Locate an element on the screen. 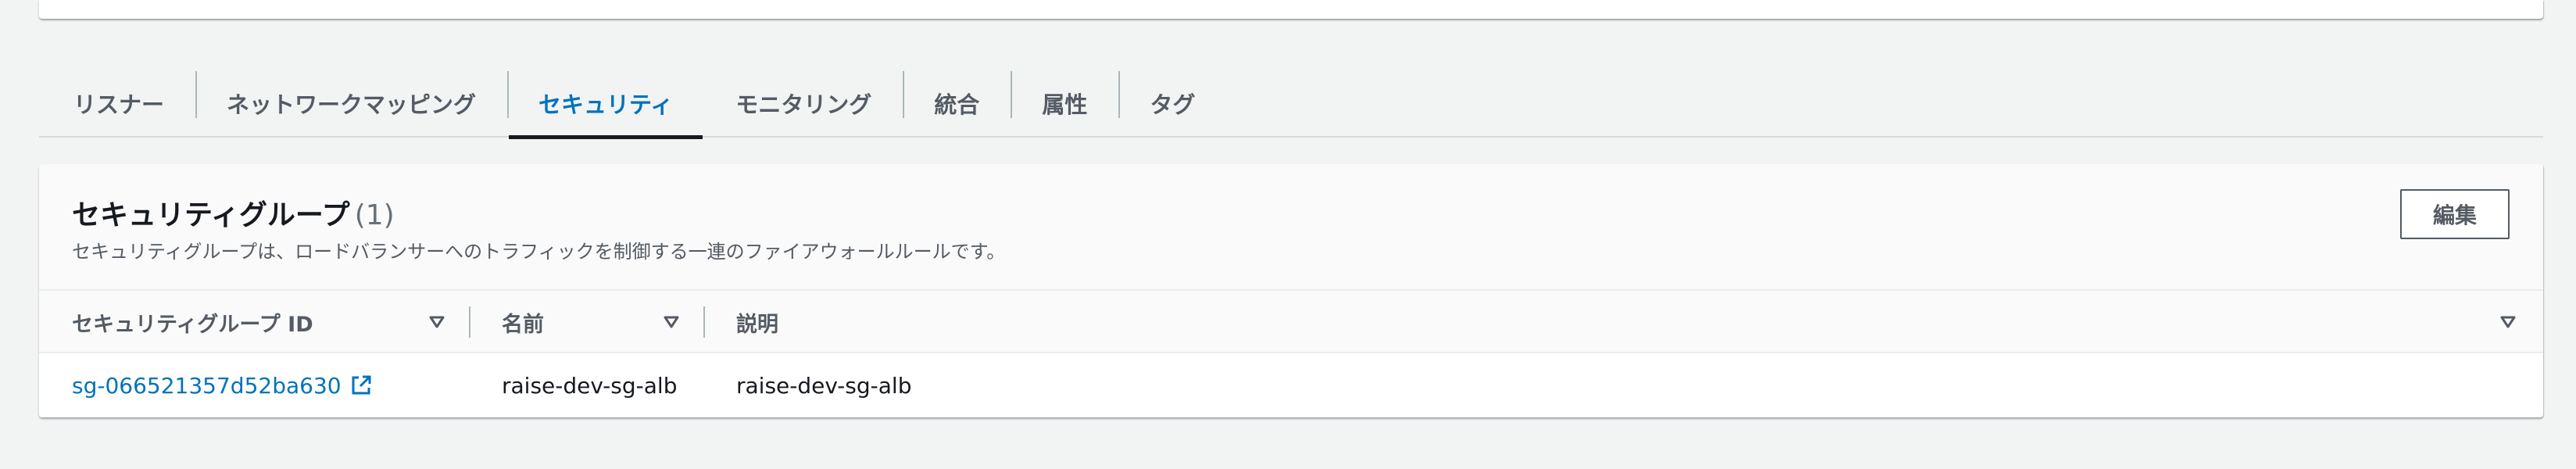  table-header: セキュリティグループ ID 名前 説明 is located at coordinates (1291, 322).